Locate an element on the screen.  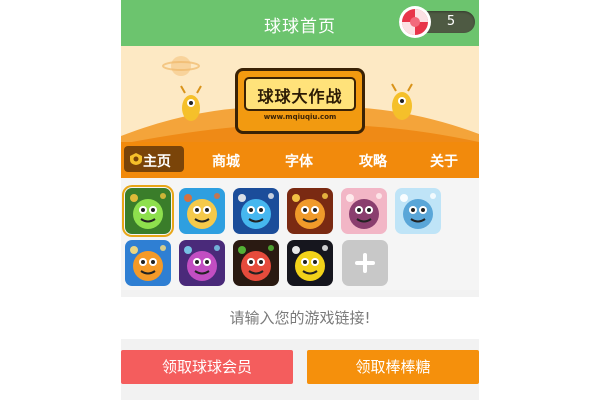
tab-about: 关于 is located at coordinates (444, 161).